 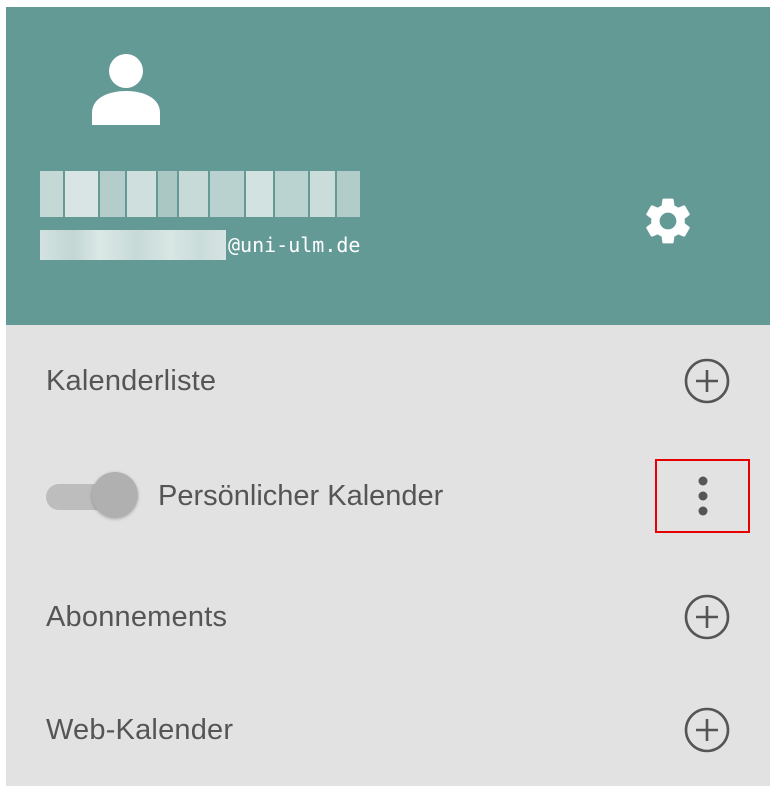 What do you see at coordinates (294, 245) in the screenshot?
I see `email-domain: @uni-ulm.de` at bounding box center [294, 245].